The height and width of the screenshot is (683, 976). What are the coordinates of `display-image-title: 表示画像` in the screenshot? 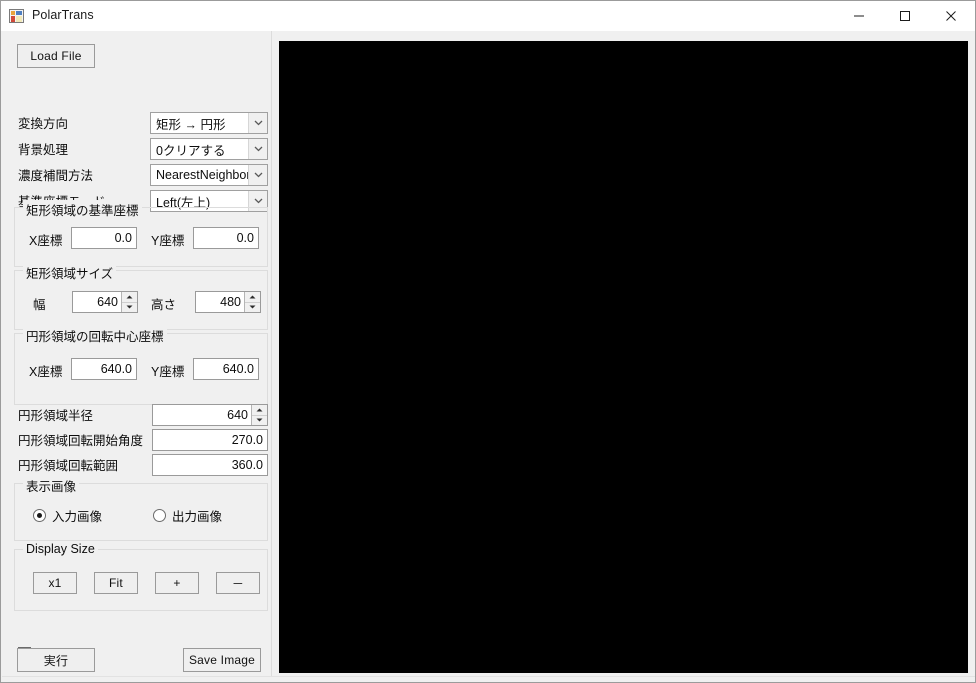 It's located at (51, 485).